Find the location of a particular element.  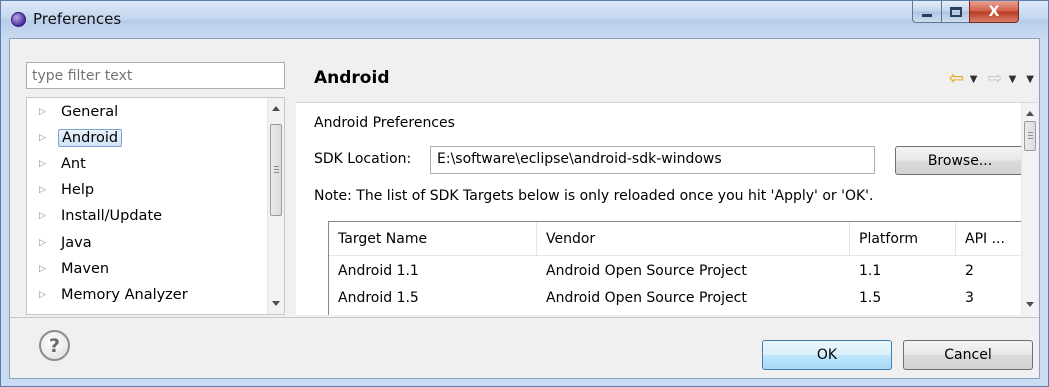

tree-item-android: ▷ Android is located at coordinates (144, 138).